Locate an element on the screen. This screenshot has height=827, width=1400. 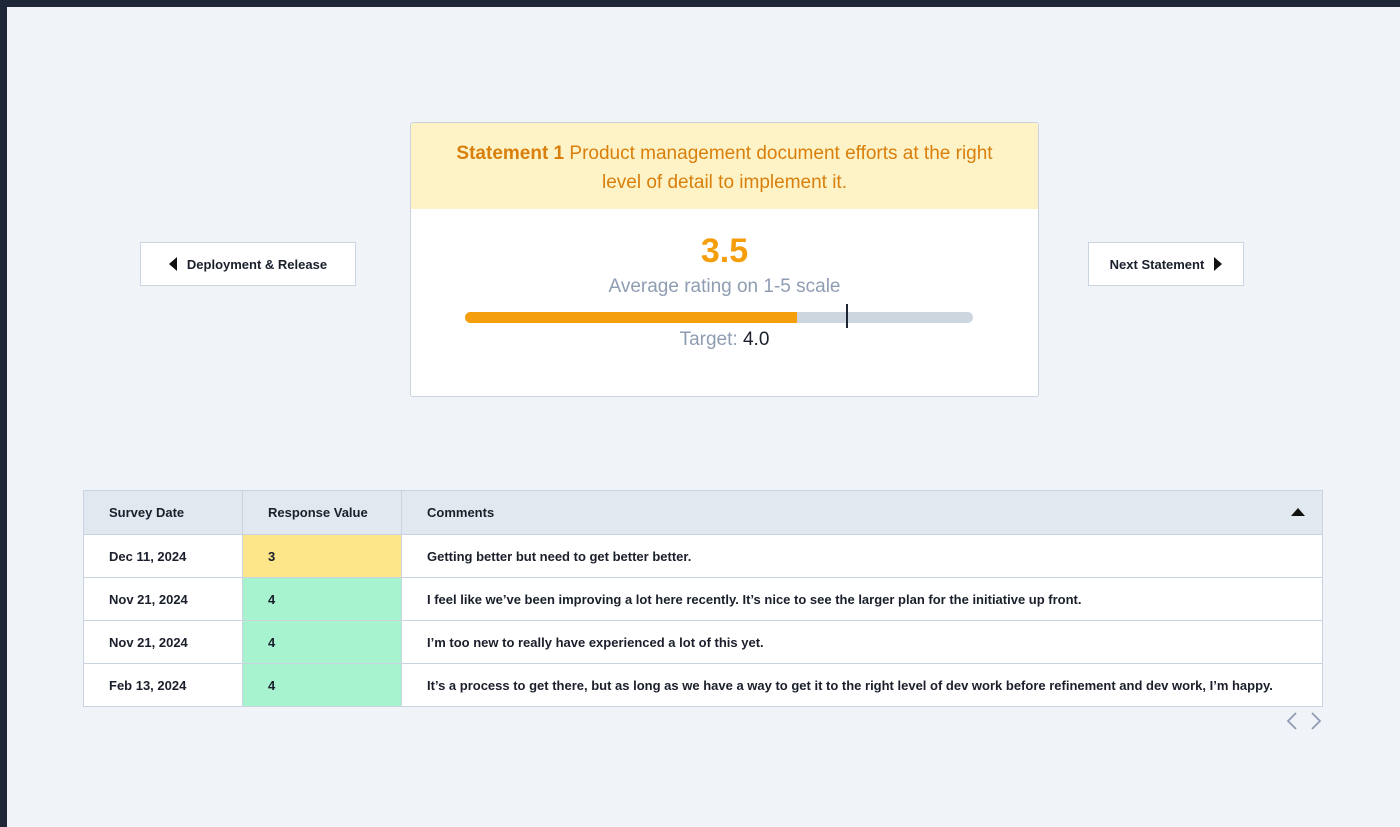
target-label: Target: is located at coordinates (708, 339).